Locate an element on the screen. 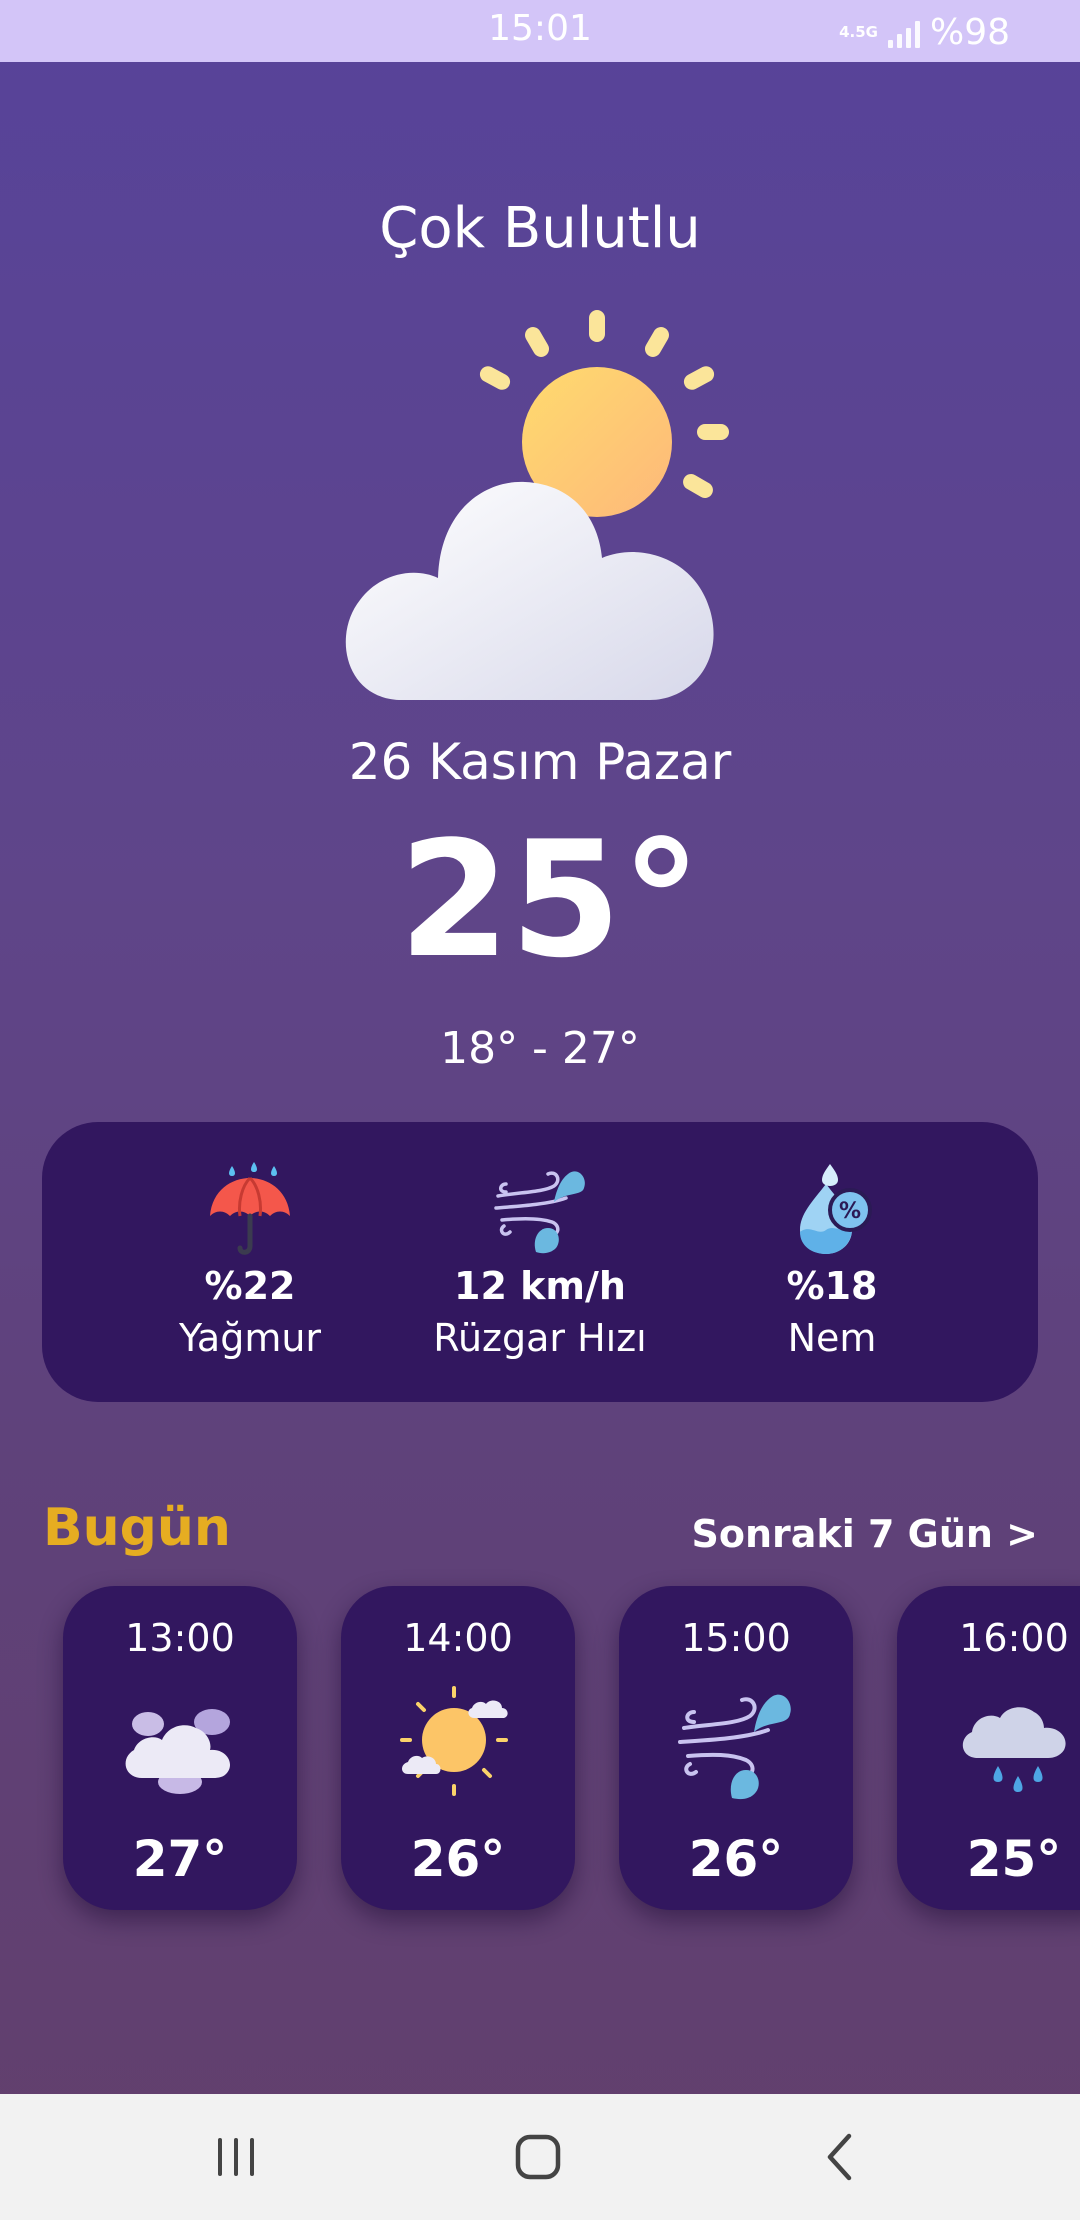  weather-stats-card: %22 Yağmur 12 km/h Rüzgar Hızı % %18 Nem is located at coordinates (540, 1262).